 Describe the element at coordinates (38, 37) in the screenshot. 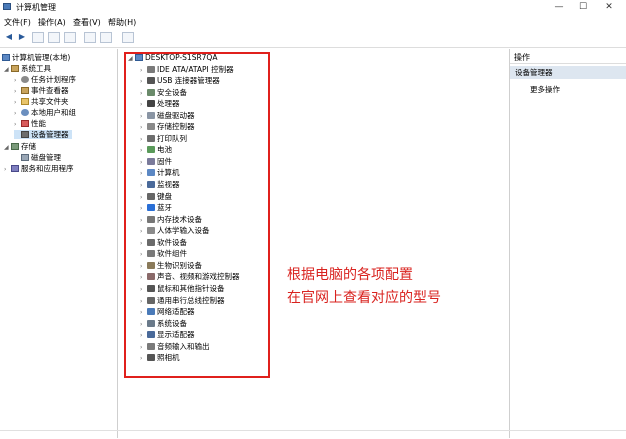

I see `up-level-icon` at that location.